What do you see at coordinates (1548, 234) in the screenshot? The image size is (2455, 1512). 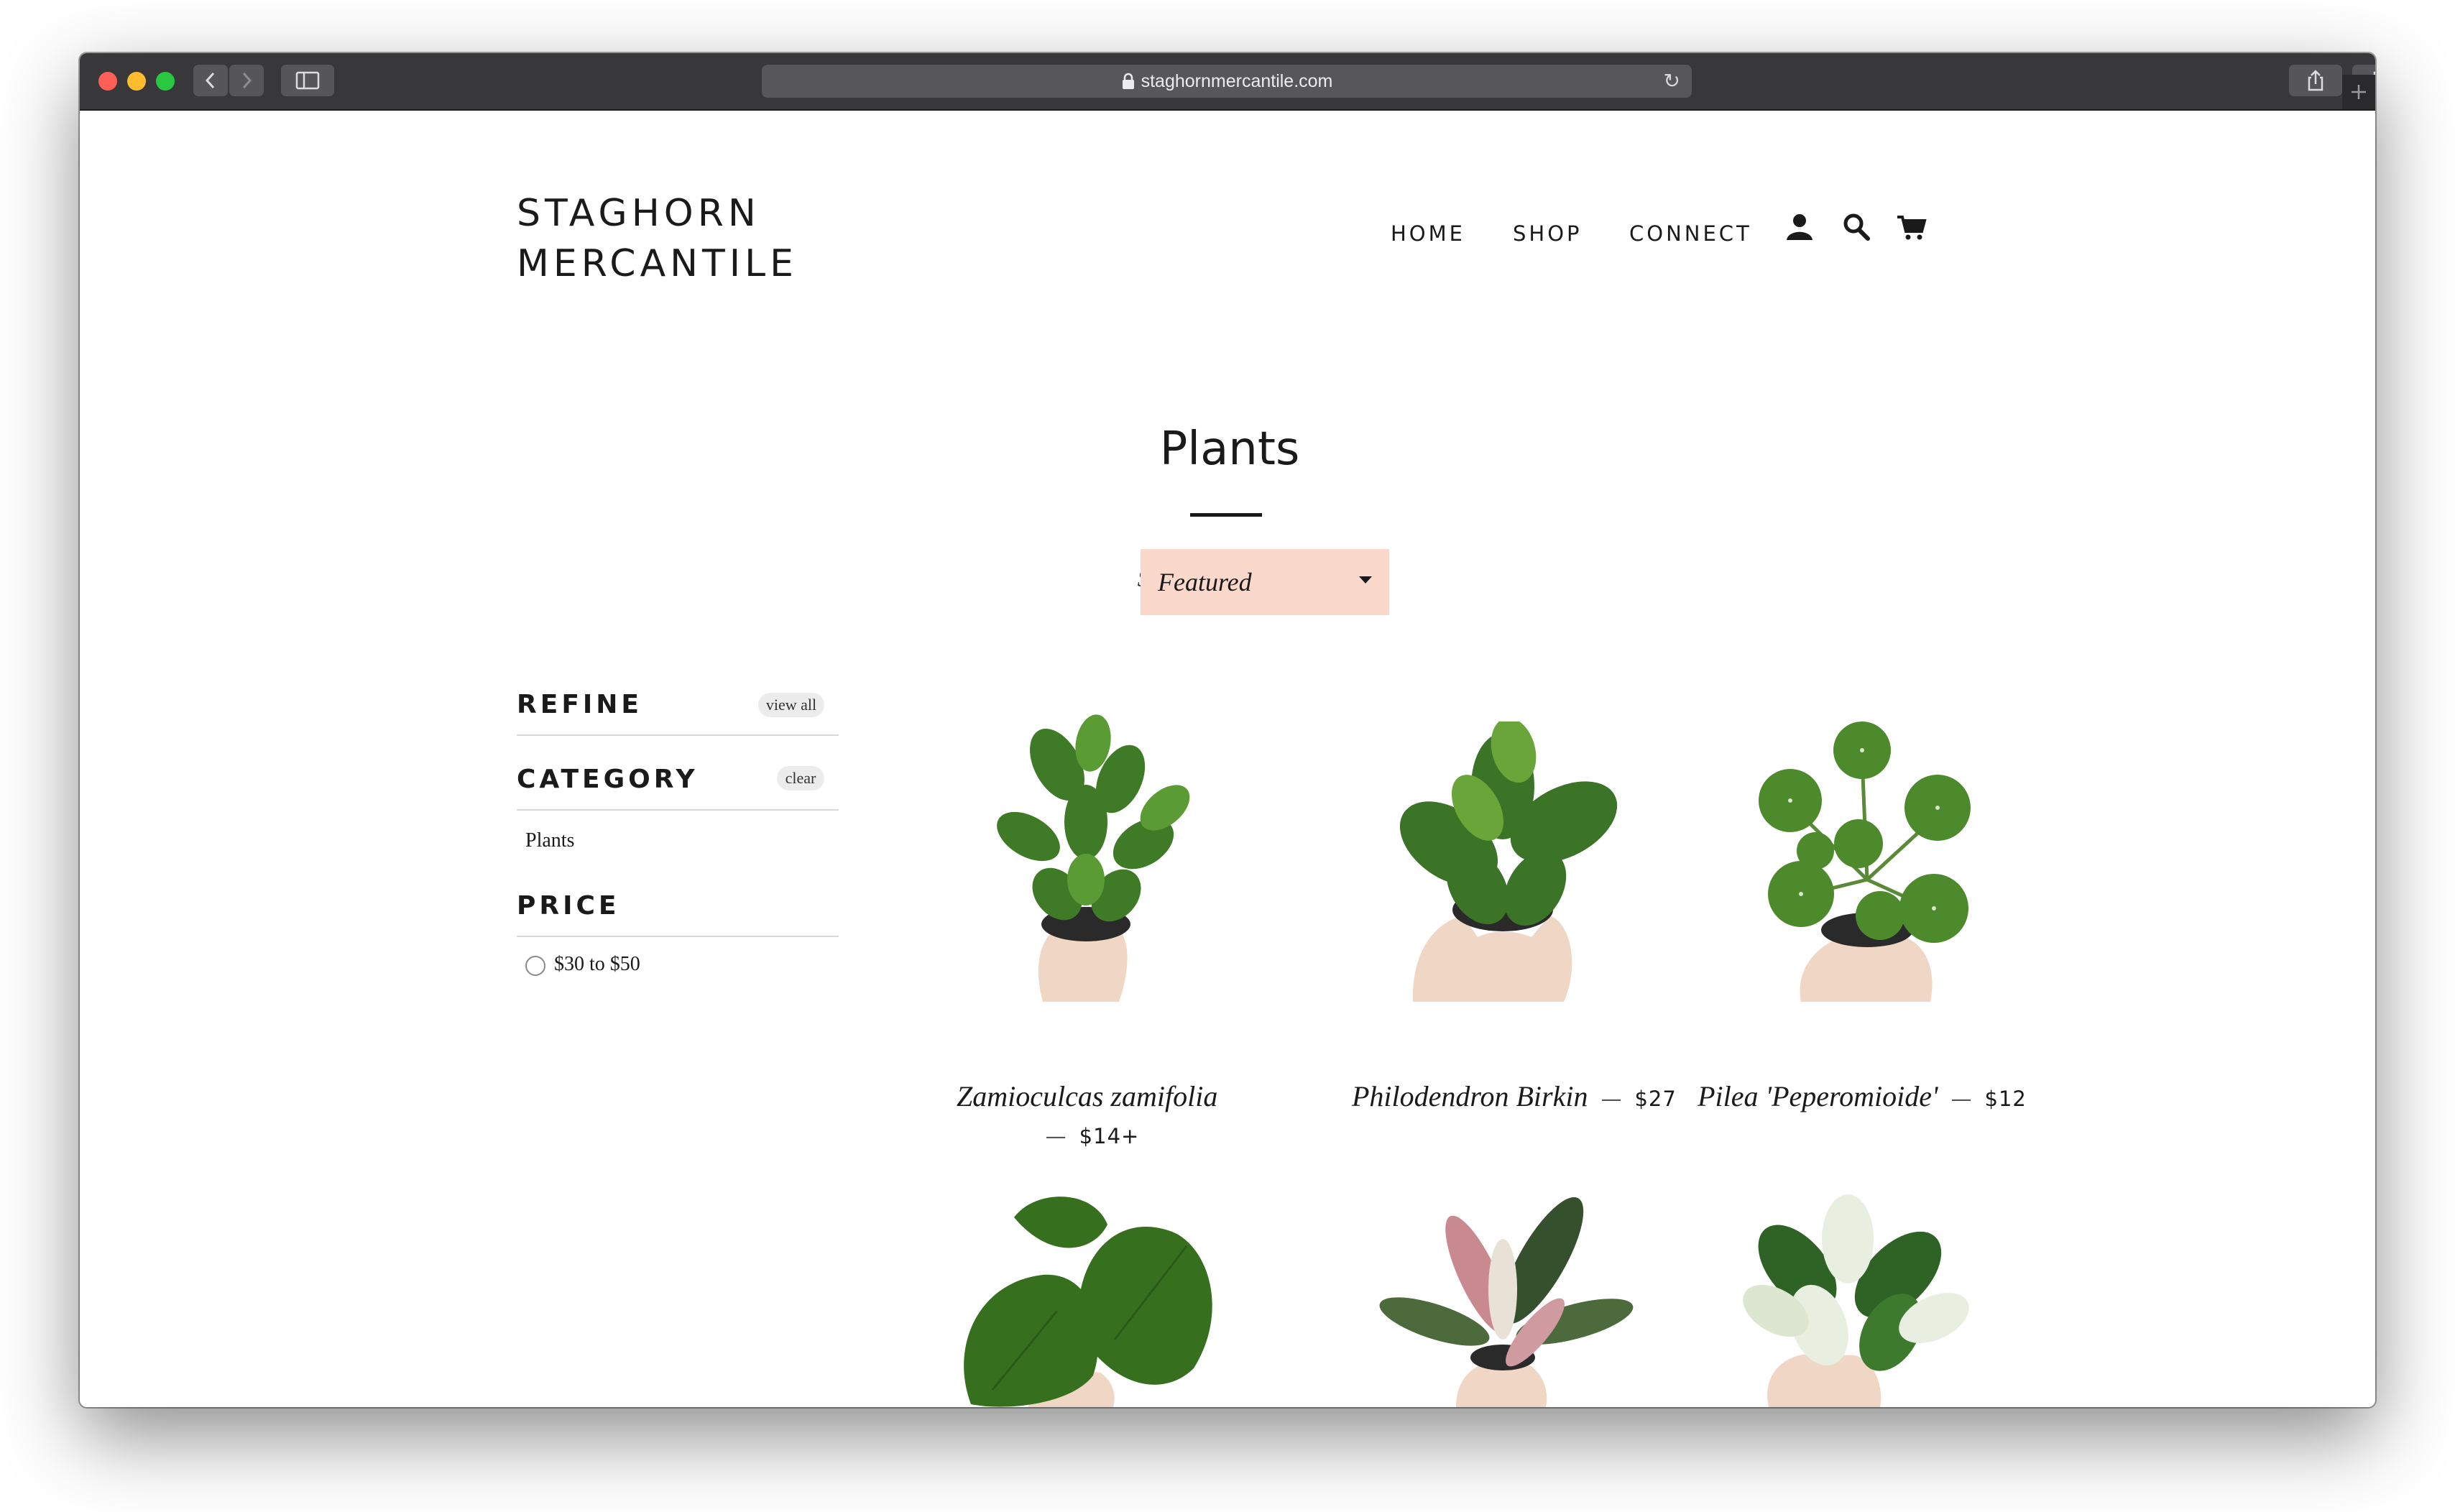 I see `nav-shop: SHOP` at bounding box center [1548, 234].